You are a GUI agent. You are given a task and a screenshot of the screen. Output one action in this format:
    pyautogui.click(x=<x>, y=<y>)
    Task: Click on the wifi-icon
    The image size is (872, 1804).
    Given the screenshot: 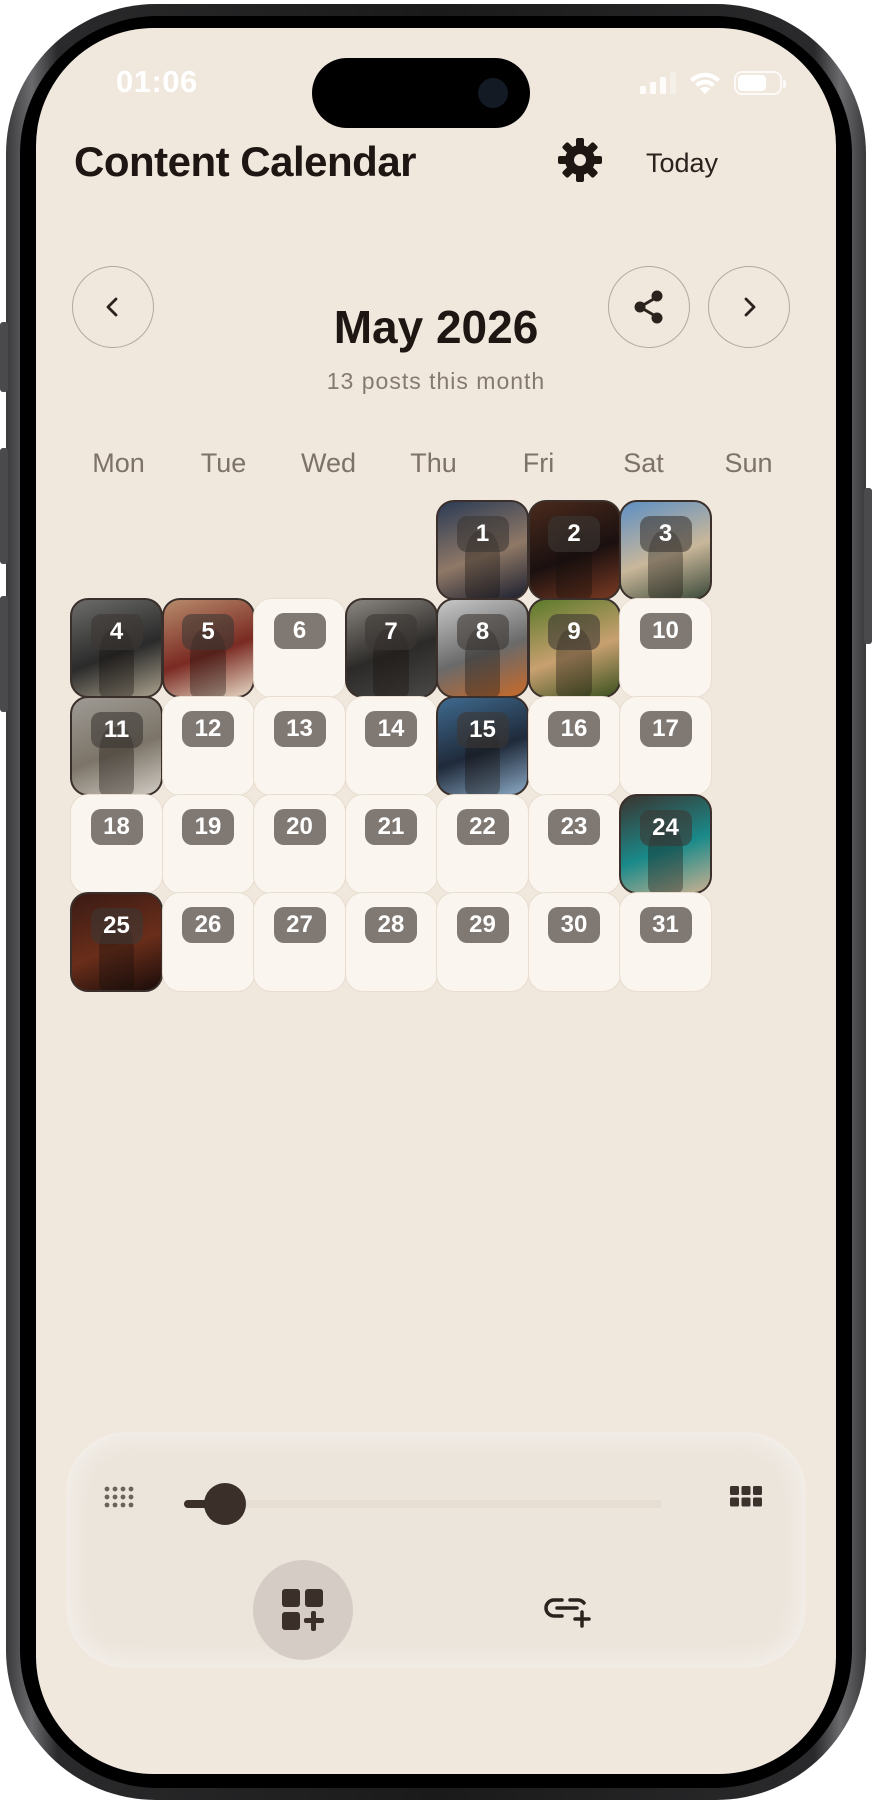 What is the action you would take?
    pyautogui.click(x=705, y=83)
    